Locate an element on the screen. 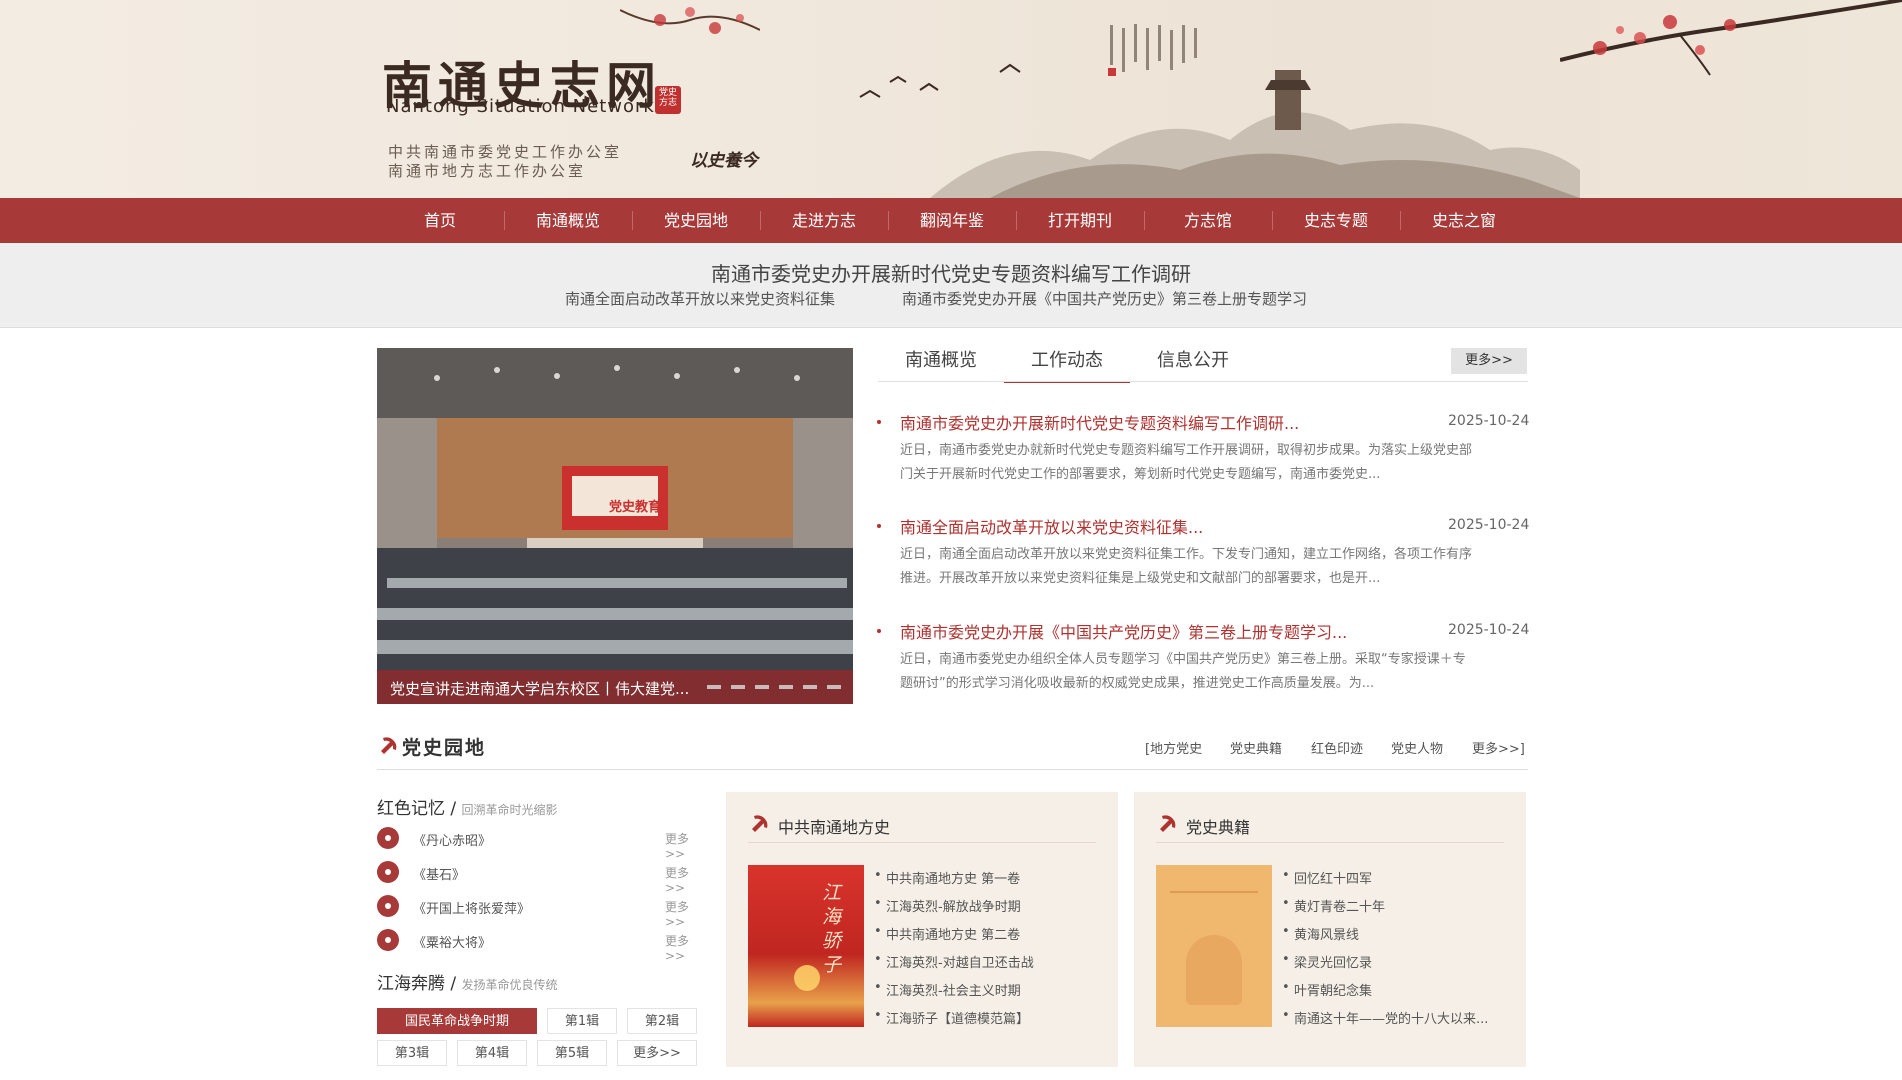  pagoda-mountain-painting is located at coordinates (1255, 134).